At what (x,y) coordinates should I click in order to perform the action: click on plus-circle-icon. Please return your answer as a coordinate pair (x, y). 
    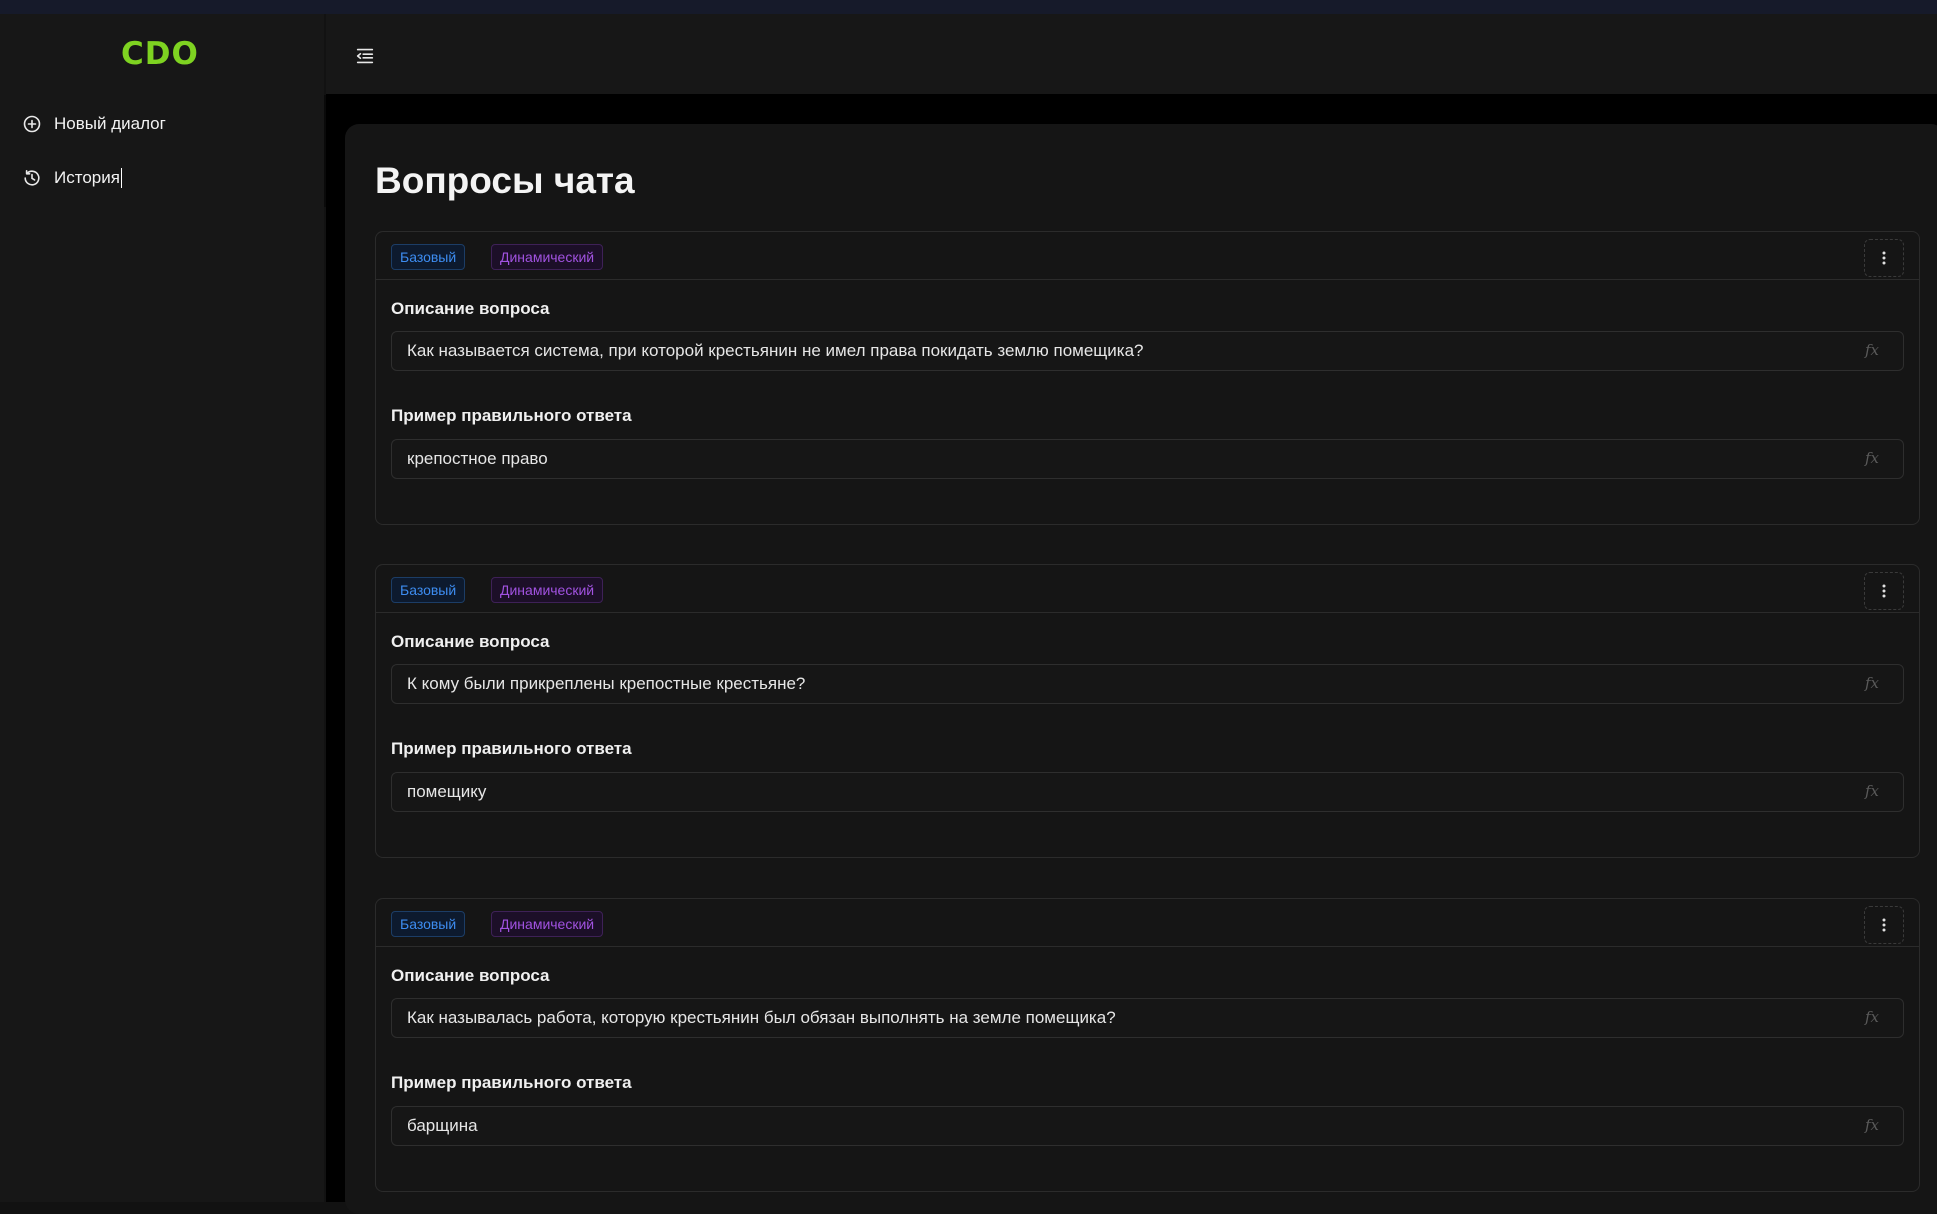
    Looking at the image, I should click on (32, 124).